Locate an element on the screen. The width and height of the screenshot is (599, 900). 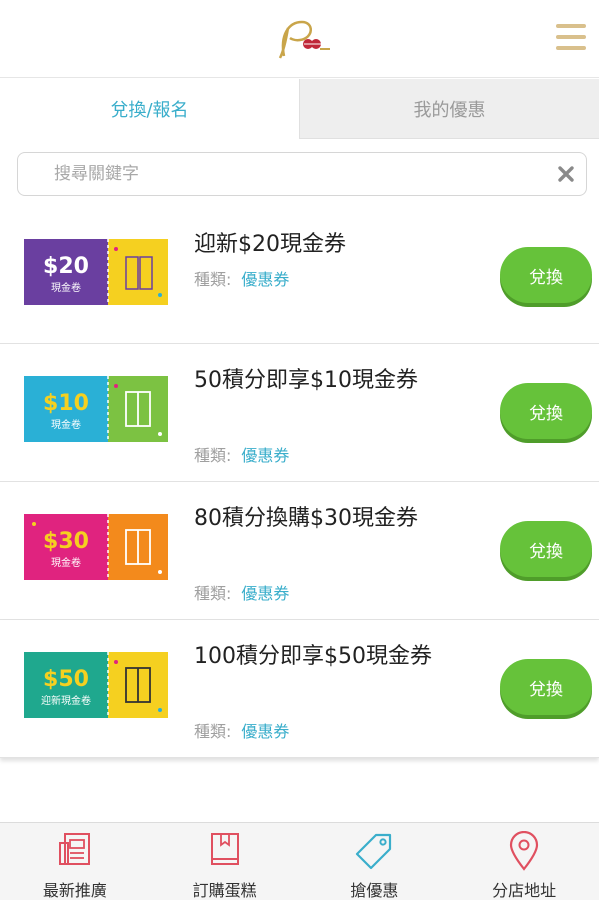
nav-item-news: 最新推廣 is located at coordinates (75, 861).